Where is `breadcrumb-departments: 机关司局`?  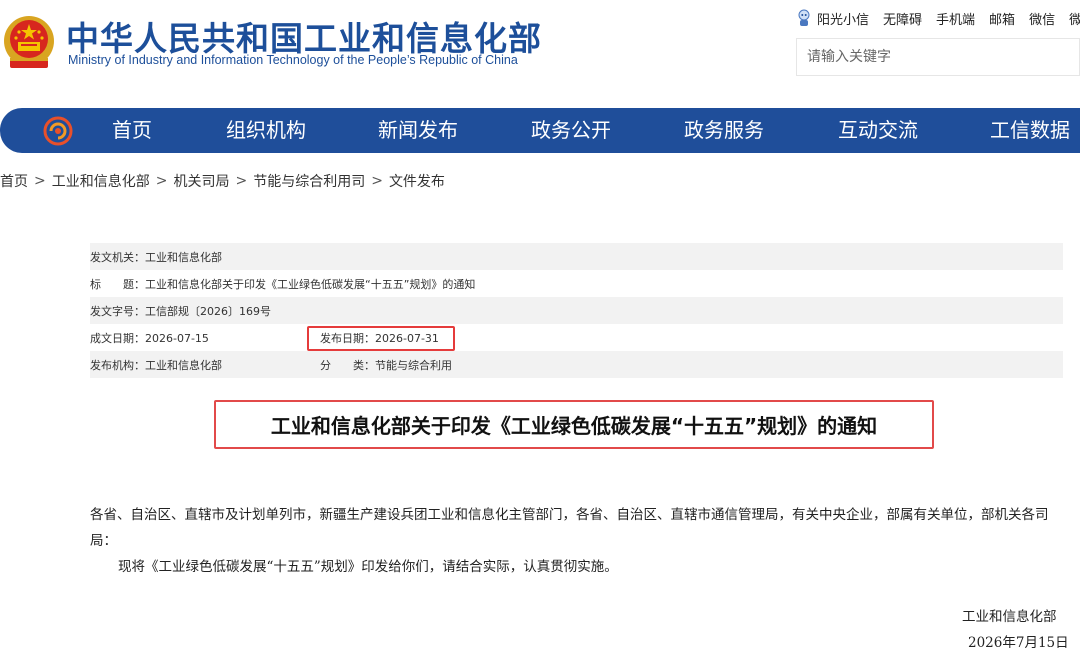 breadcrumb-departments: 机关司局 is located at coordinates (201, 181).